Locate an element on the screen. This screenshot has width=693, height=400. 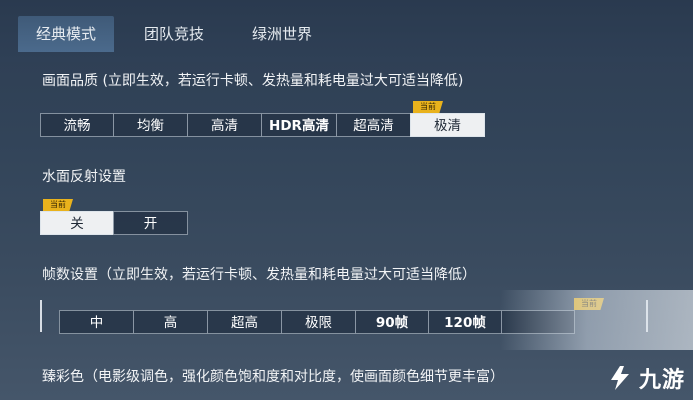
fps-title: 帧数设置（立即生效，若运行卡顿、发热量和耗电量过大可适当降低） is located at coordinates (259, 275).